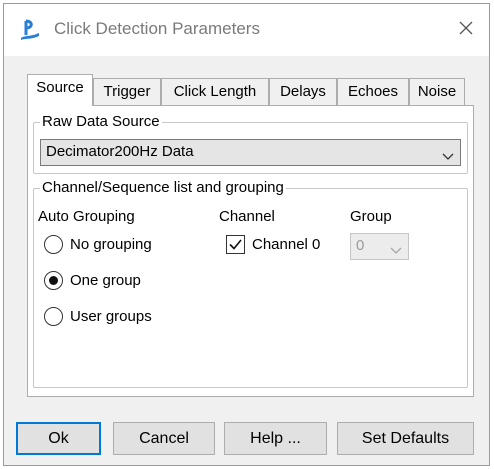  What do you see at coordinates (30, 30) in the screenshot?
I see `app-icon` at bounding box center [30, 30].